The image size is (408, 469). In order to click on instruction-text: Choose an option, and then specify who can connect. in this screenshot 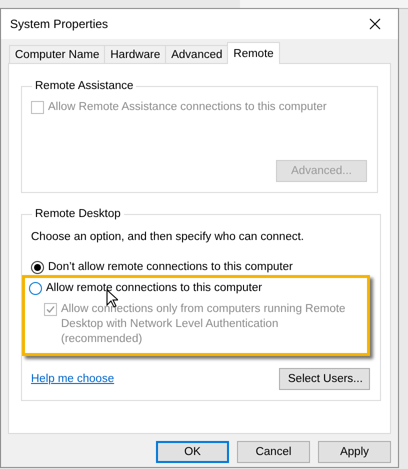, I will do `click(168, 237)`.